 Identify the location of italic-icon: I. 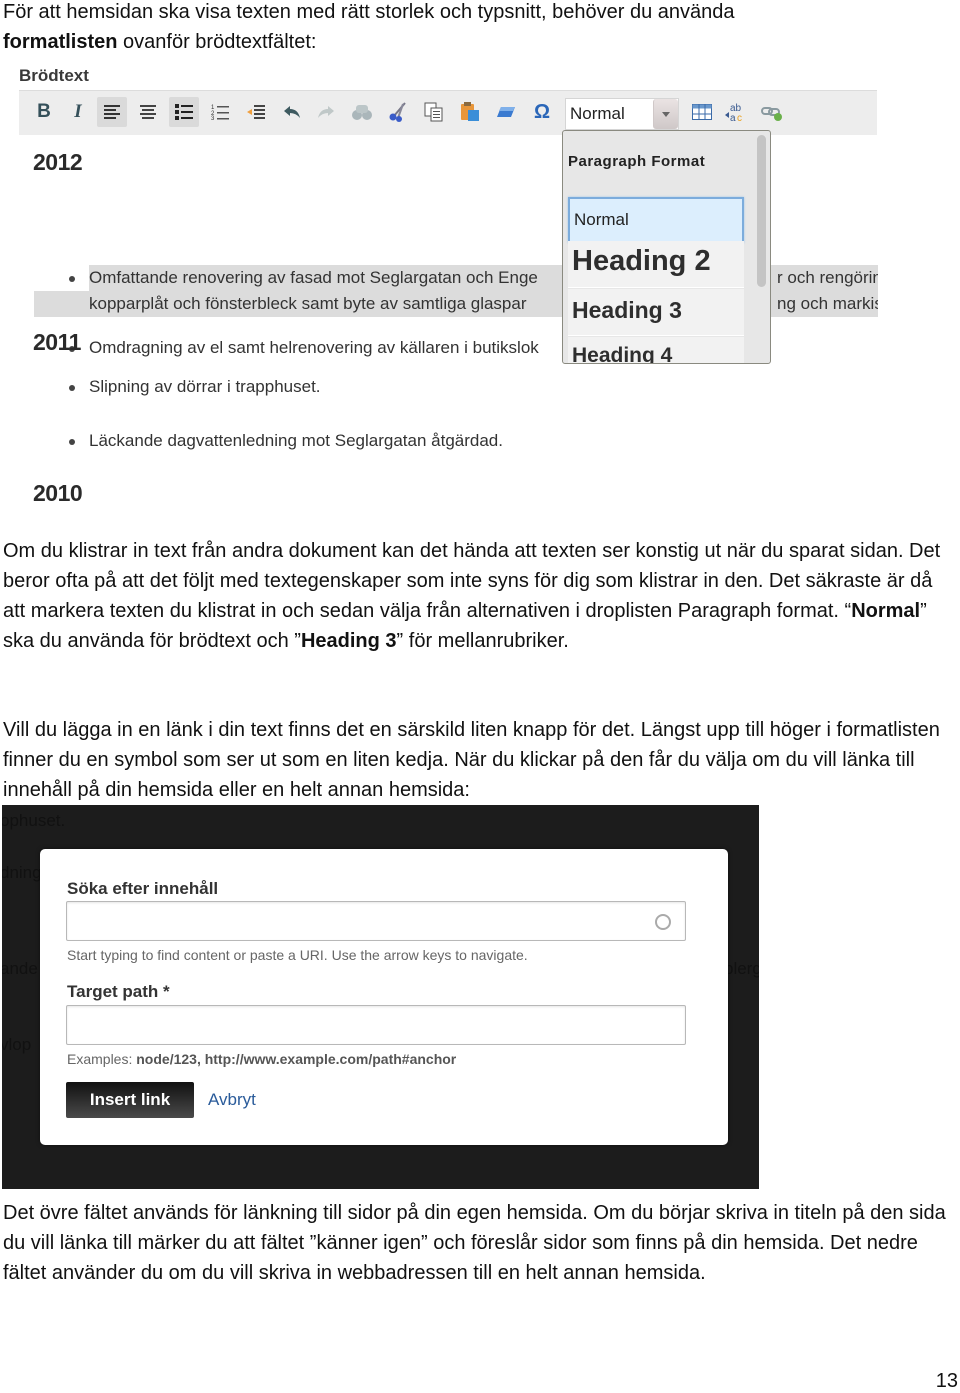
(78, 111).